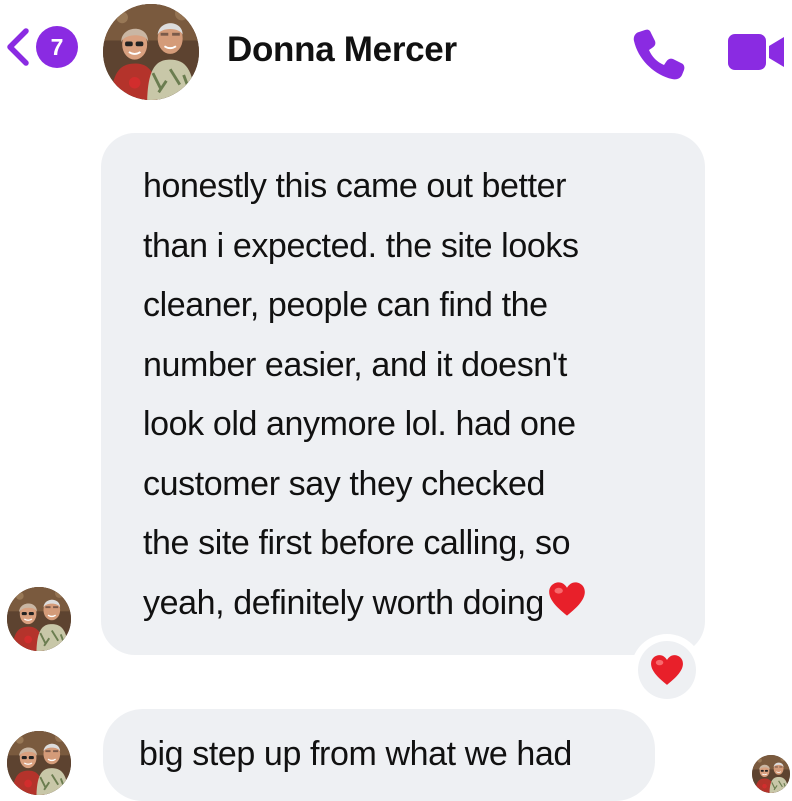 The width and height of the screenshot is (792, 801). What do you see at coordinates (342, 50) in the screenshot?
I see `contact-name: Donna Mercer` at bounding box center [342, 50].